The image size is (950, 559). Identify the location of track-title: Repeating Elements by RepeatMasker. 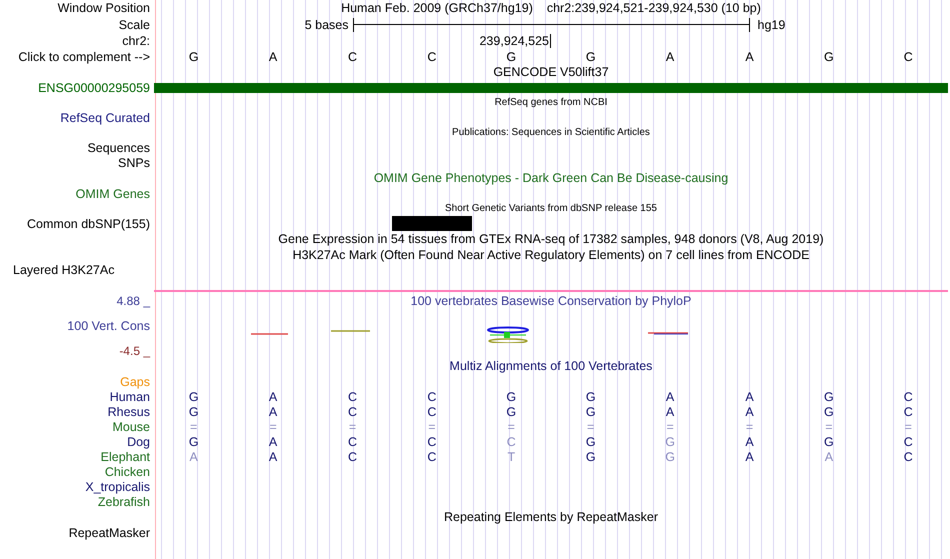
(551, 517).